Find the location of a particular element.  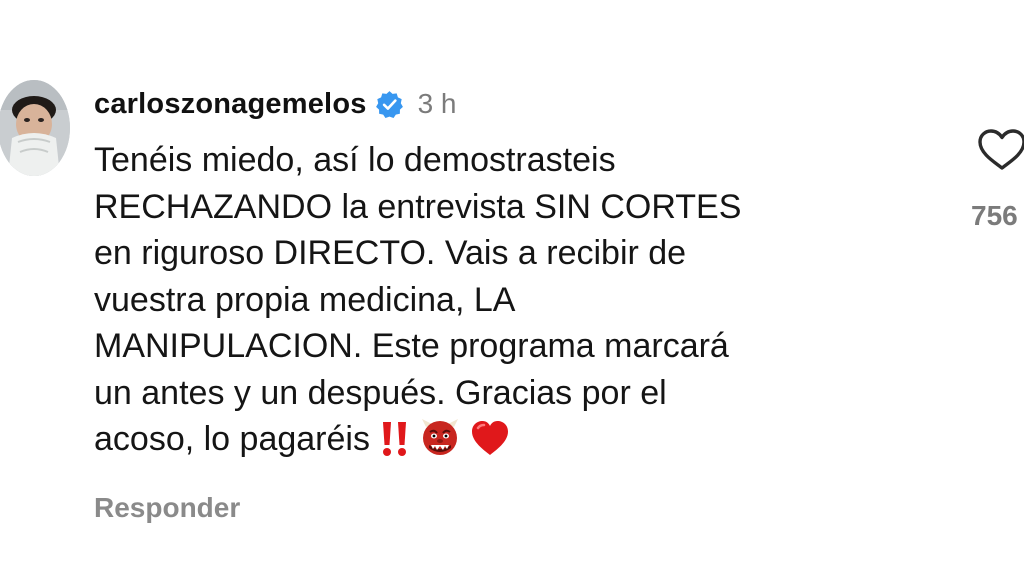

heart-outline-icon is located at coordinates (1001, 149).